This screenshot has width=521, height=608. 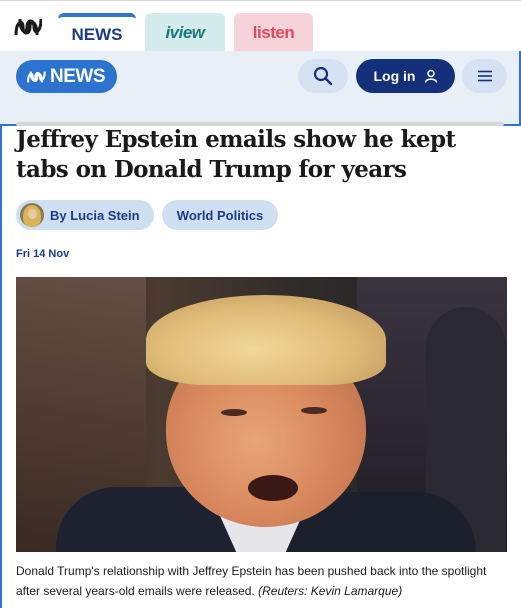 What do you see at coordinates (43, 254) in the screenshot?
I see `publish-date: Fri 14 Nov` at bounding box center [43, 254].